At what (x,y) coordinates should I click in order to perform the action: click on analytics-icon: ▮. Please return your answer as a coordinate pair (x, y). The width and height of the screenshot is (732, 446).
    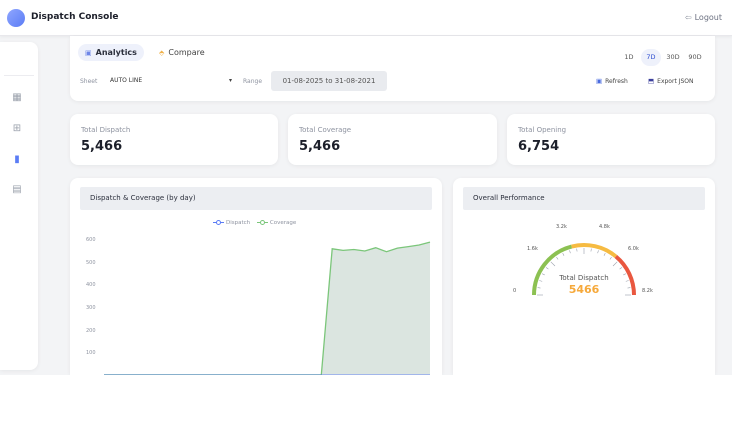
    Looking at the image, I should click on (17, 160).